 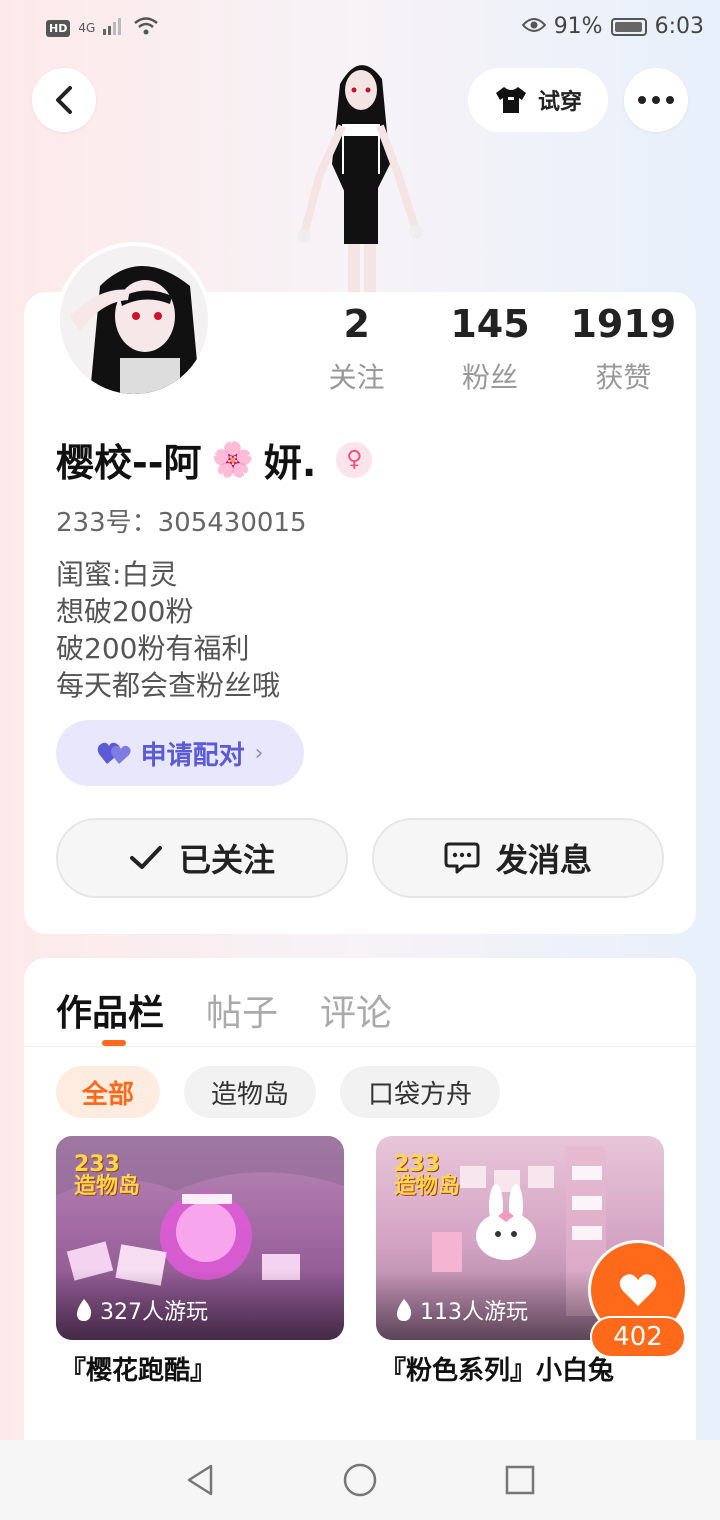 I want to click on system-navigation-bar, so click(x=360, y=1480).